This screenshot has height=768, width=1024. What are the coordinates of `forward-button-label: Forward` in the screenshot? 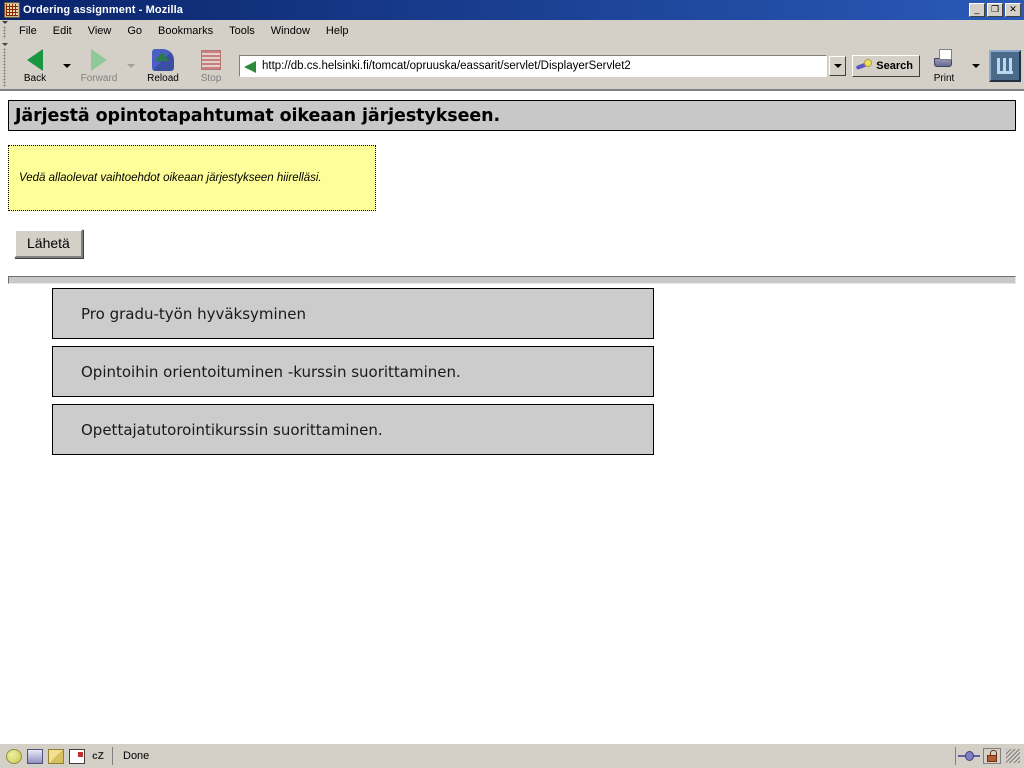 It's located at (99, 78).